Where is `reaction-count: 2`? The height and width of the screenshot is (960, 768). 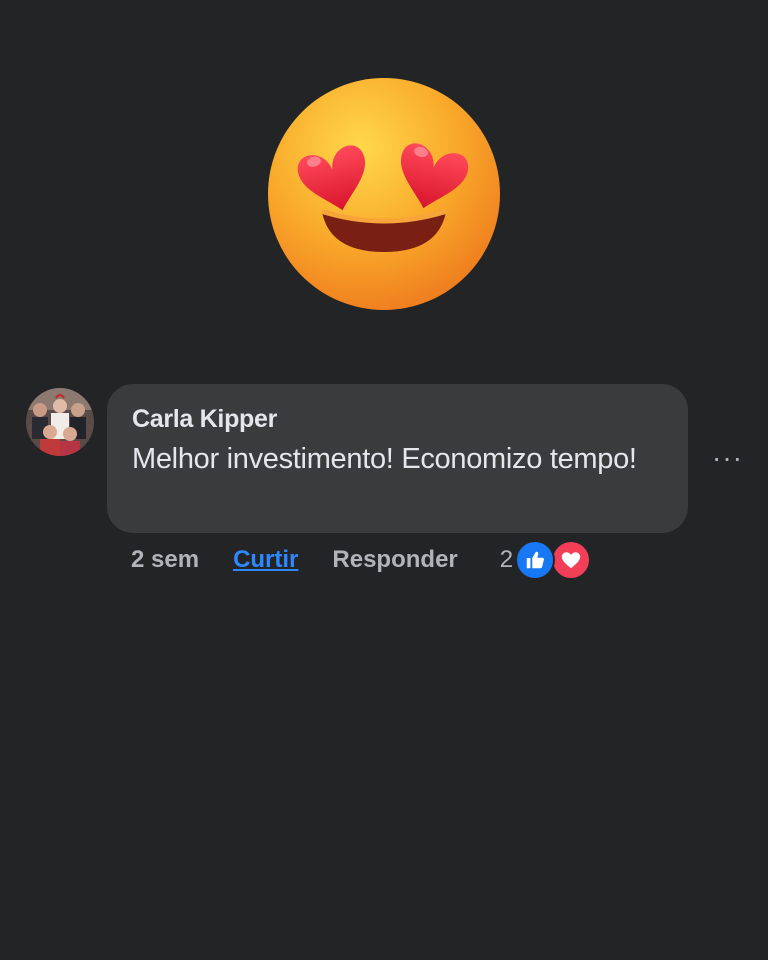
reaction-count: 2 is located at coordinates (506, 560).